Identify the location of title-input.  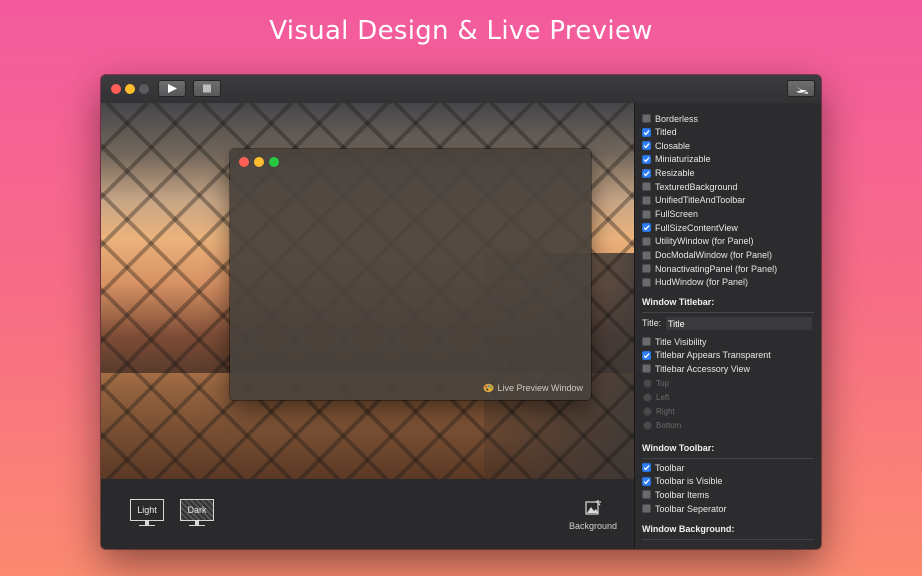
(739, 323).